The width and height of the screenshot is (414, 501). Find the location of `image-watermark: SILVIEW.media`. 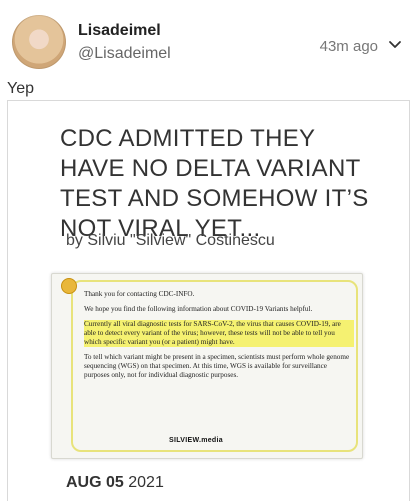

image-watermark: SILVIEW.media is located at coordinates (196, 440).